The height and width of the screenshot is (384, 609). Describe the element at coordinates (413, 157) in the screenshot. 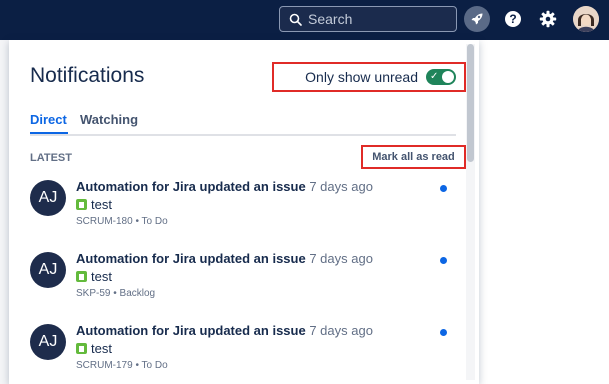

I see `mark-all-as-read-button: Mark all as read` at that location.